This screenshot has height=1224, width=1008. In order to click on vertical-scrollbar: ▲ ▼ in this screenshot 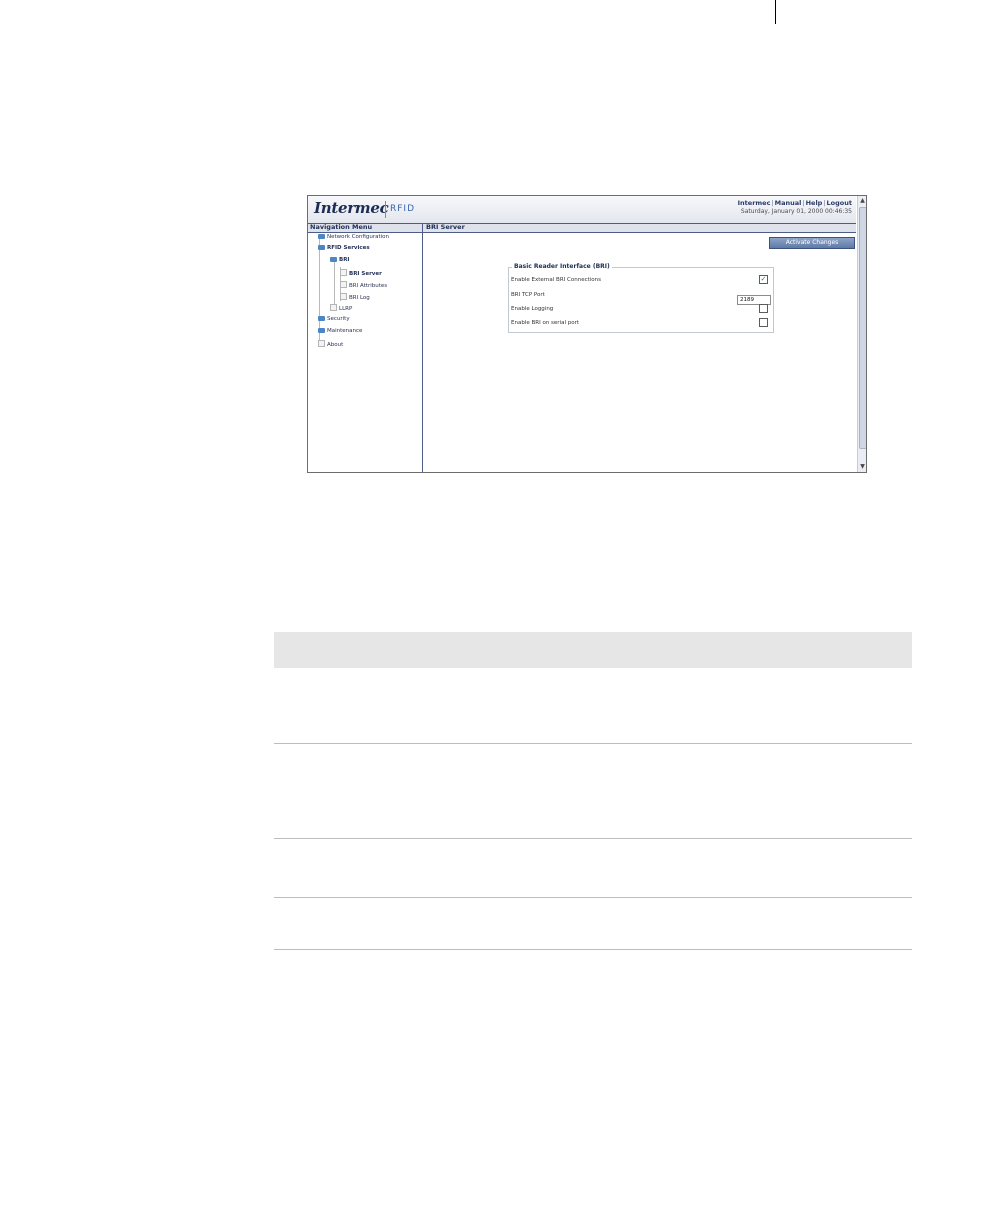, I will do `click(861, 334)`.